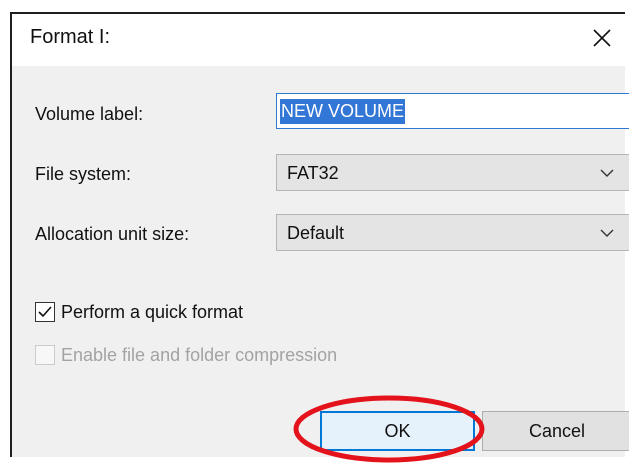  What do you see at coordinates (83, 174) in the screenshot?
I see `file-system-caption: File system:` at bounding box center [83, 174].